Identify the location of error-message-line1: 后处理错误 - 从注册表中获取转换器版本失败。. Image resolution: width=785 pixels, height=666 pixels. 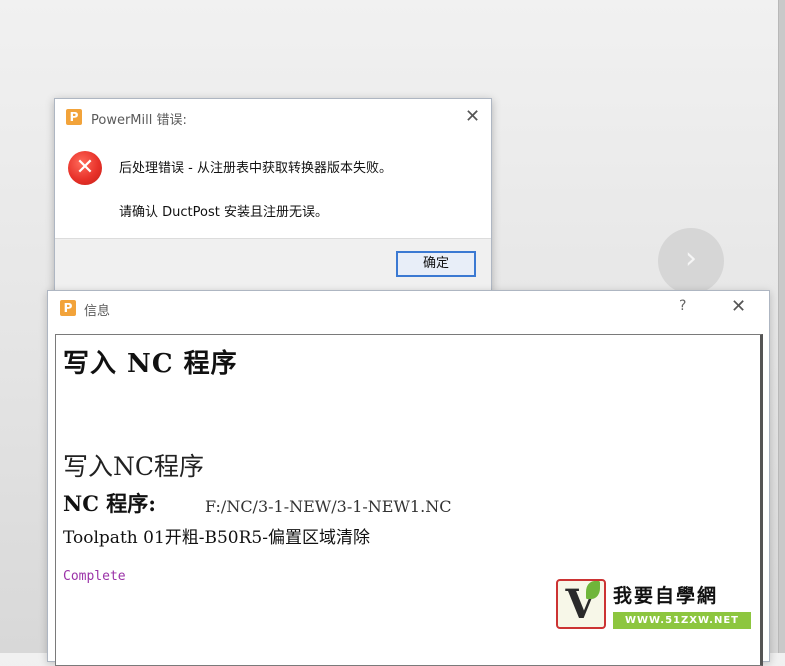
(255, 168).